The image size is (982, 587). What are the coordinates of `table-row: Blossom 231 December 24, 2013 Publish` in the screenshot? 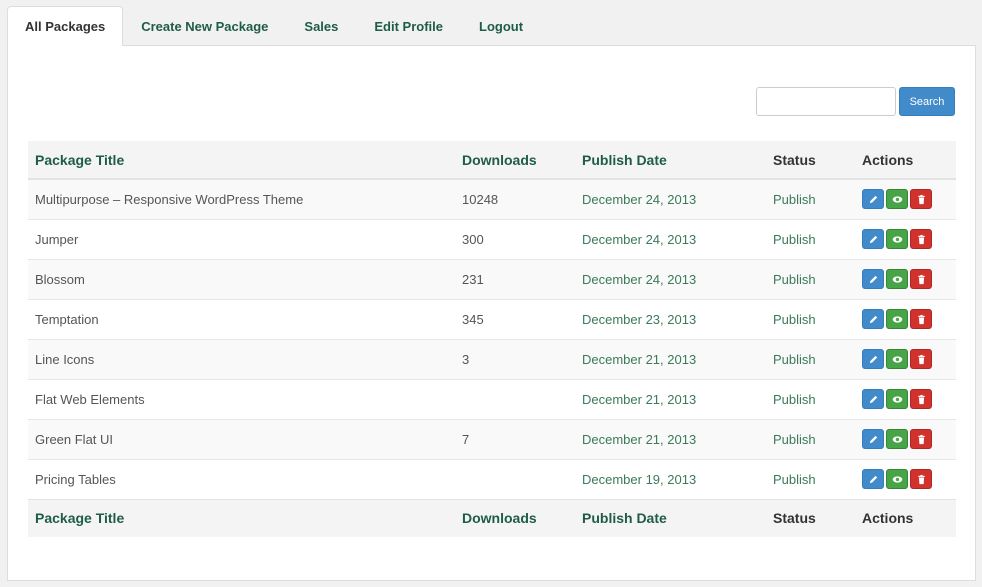 It's located at (492, 278).